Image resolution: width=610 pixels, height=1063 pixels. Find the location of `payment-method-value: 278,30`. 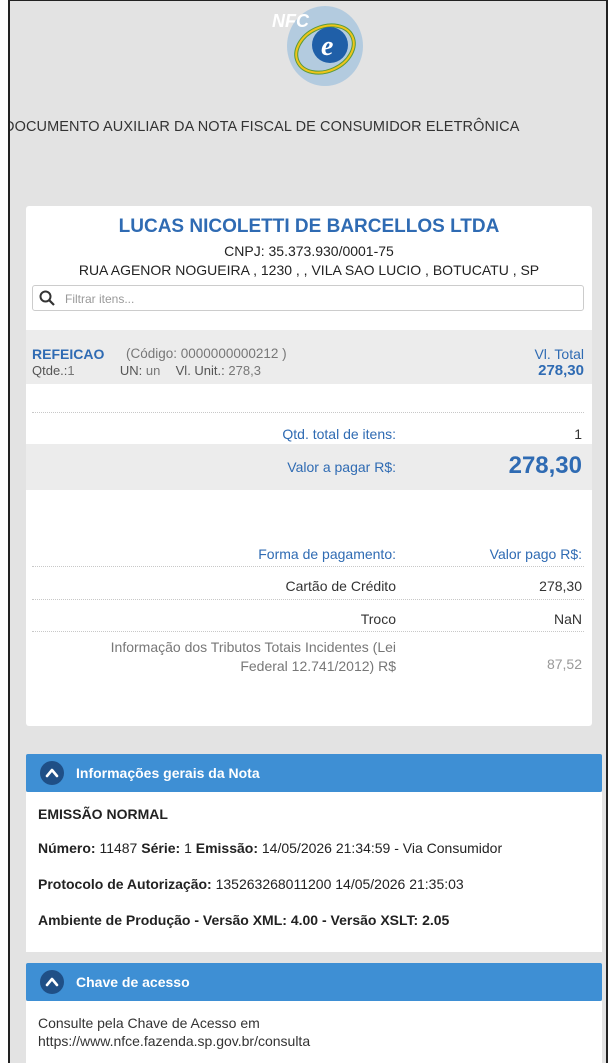

payment-method-value: 278,30 is located at coordinates (560, 586).